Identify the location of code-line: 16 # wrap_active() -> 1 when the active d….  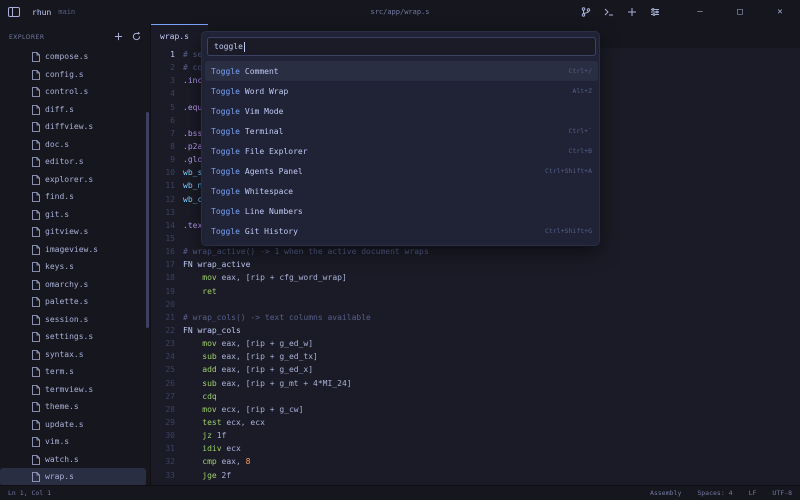
(475, 251).